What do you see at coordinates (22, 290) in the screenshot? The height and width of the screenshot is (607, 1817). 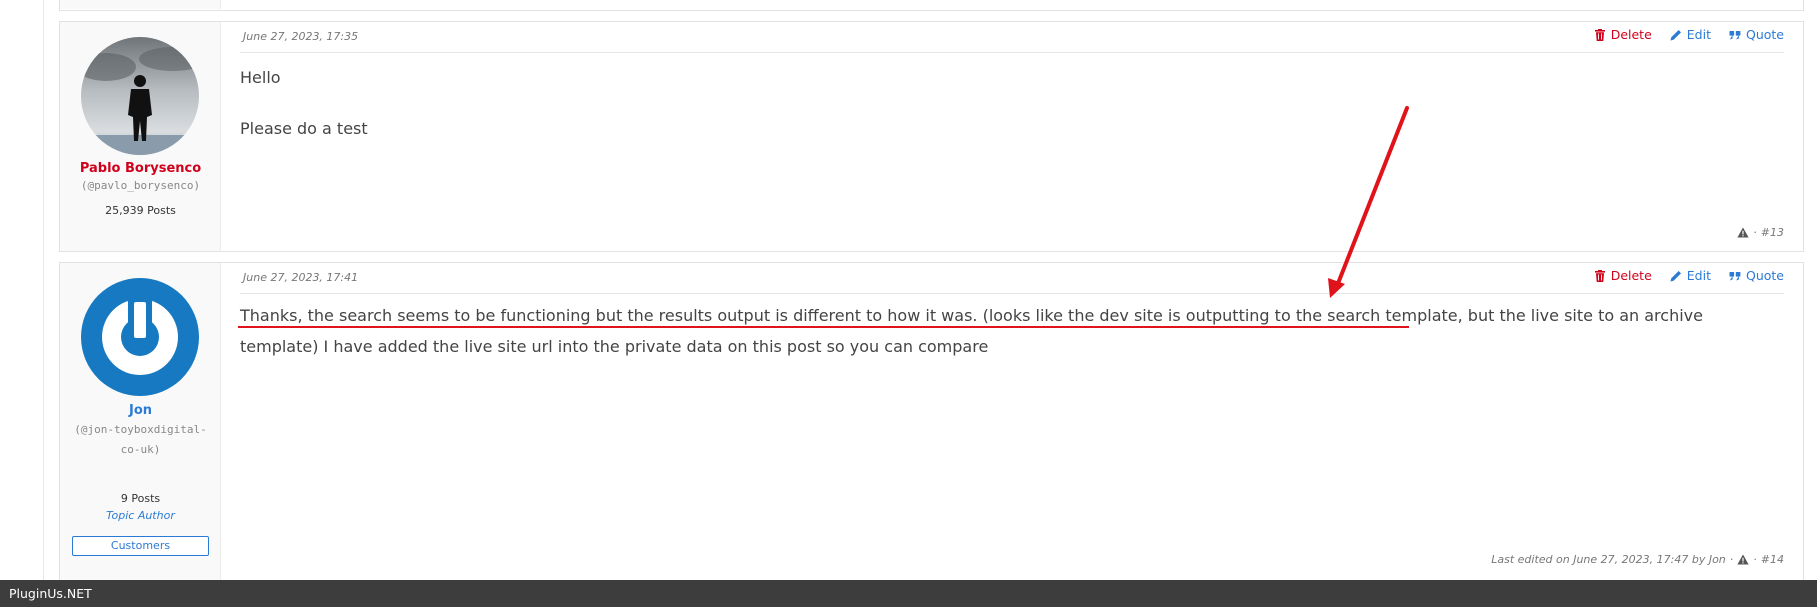 I see `left-rail` at bounding box center [22, 290].